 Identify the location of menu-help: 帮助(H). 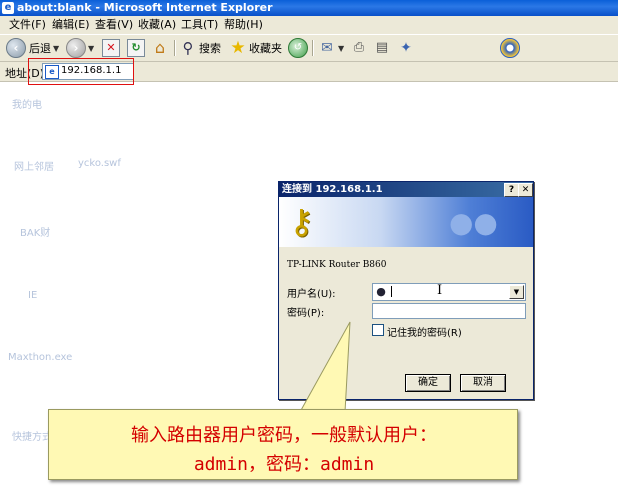
(243, 25).